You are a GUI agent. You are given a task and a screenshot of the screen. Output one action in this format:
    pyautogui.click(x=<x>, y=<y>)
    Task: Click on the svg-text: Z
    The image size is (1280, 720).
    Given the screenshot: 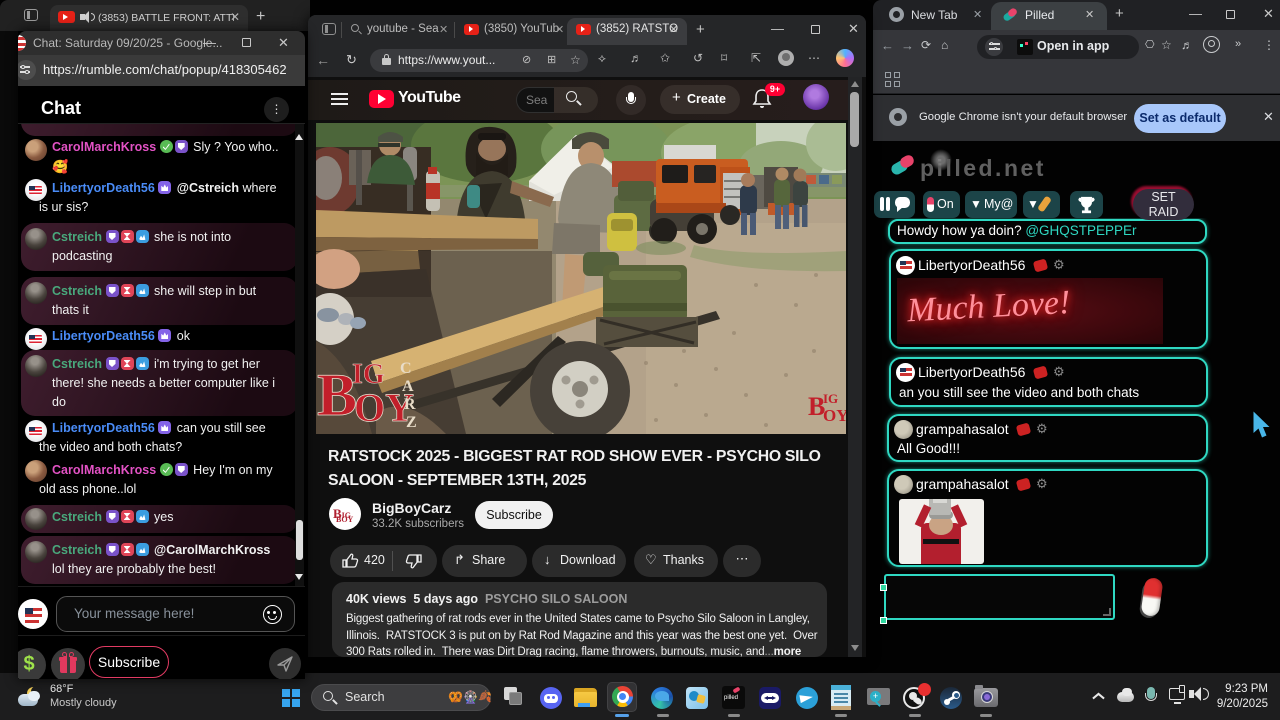 What is the action you would take?
    pyautogui.click(x=411, y=422)
    